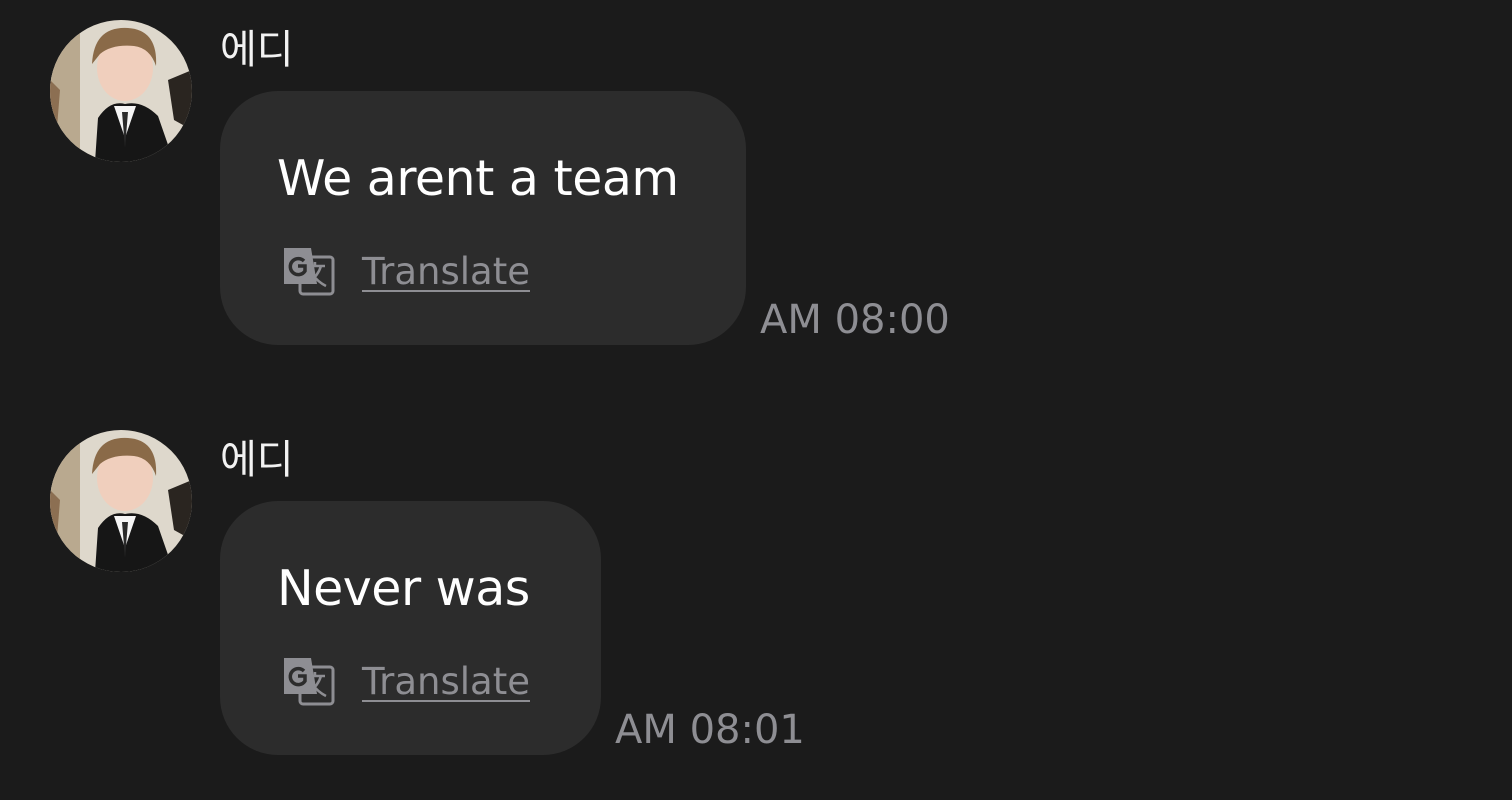  Describe the element at coordinates (478, 178) in the screenshot. I see `message-text: We arent a team` at that location.